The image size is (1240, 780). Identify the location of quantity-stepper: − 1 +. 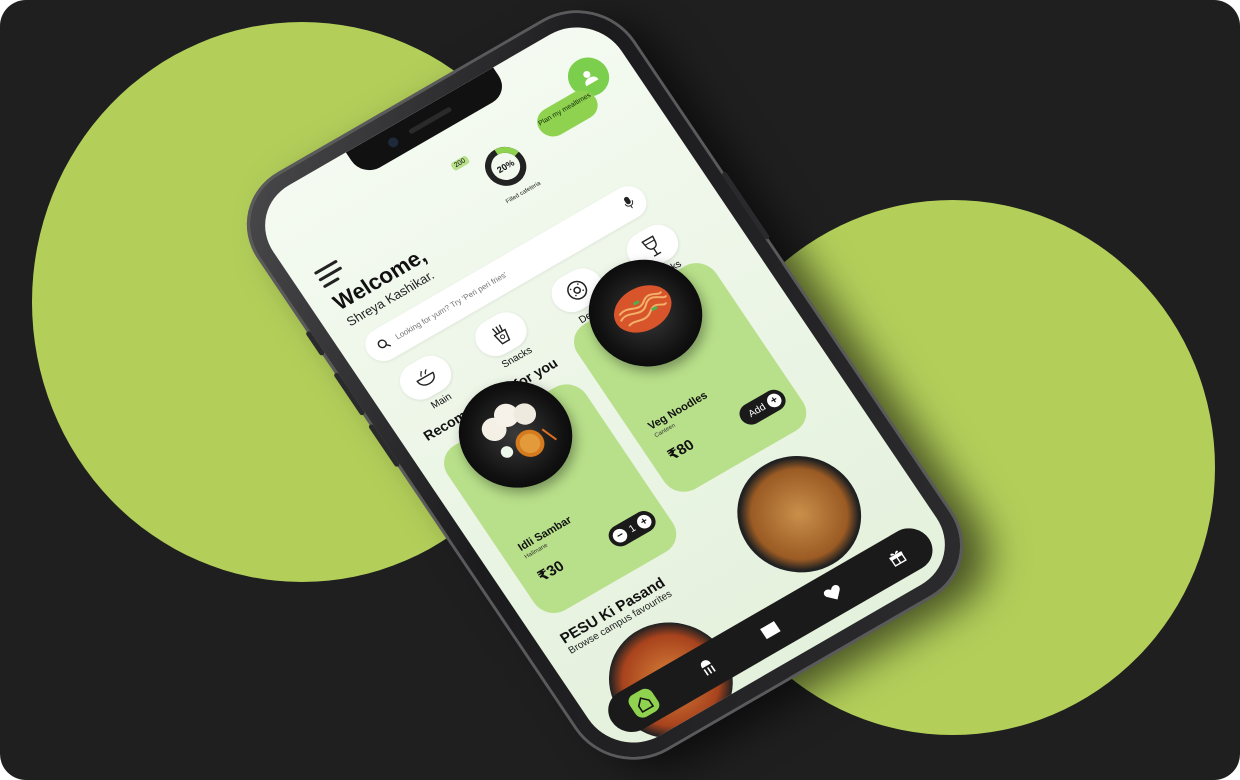
(632, 529).